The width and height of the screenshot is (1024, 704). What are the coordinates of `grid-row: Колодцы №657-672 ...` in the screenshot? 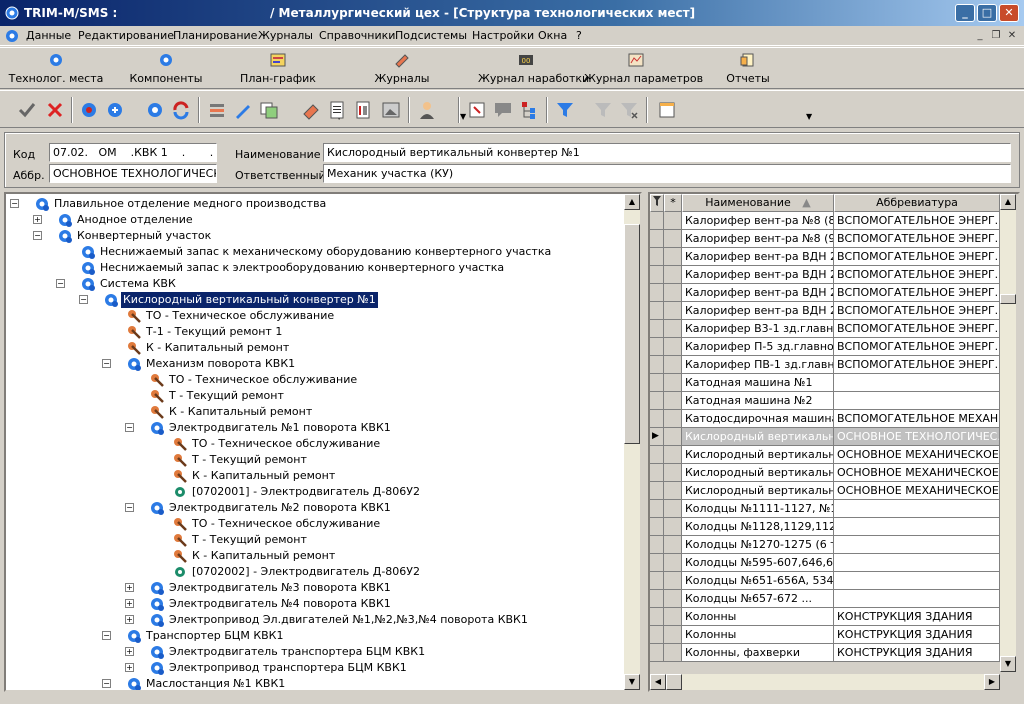 It's located at (825, 599).